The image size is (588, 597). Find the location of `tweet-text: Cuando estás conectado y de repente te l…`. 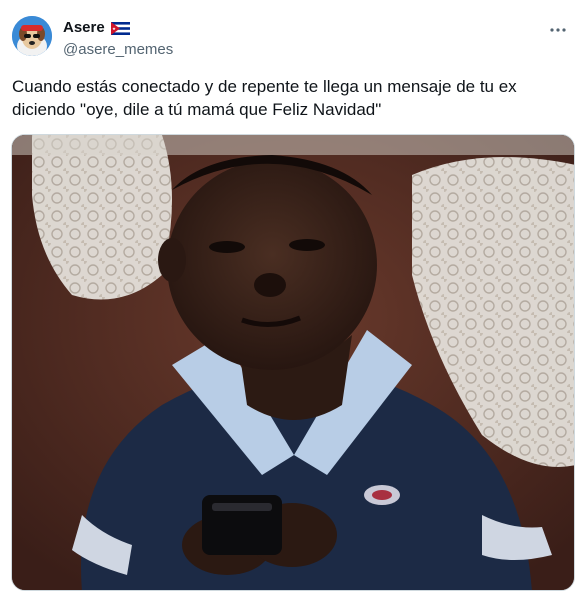

tweet-text: Cuando estás conectado y de repente te l… is located at coordinates (267, 98).